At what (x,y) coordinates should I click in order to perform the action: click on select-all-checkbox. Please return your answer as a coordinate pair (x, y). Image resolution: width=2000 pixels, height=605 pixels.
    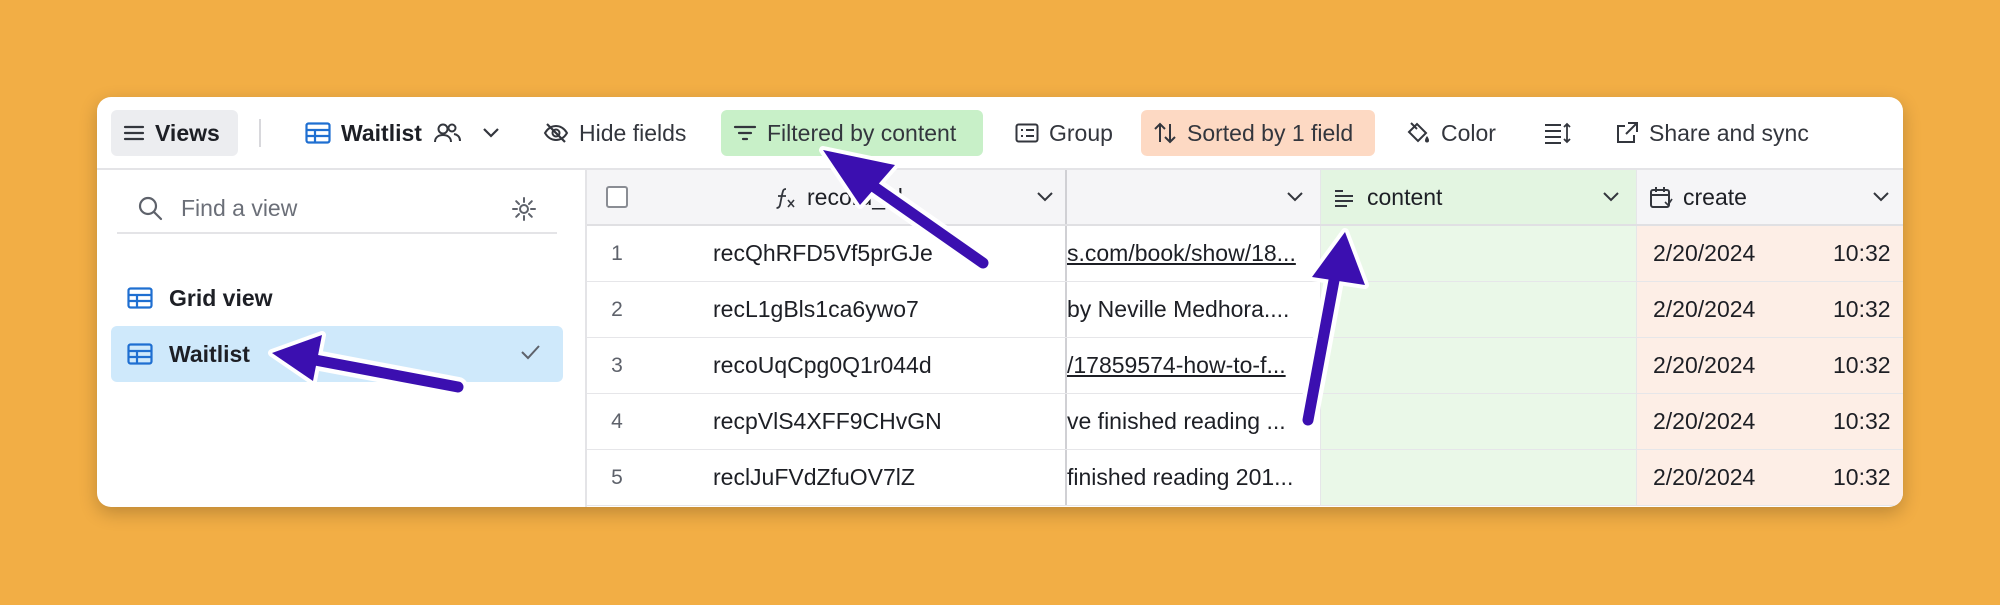
    Looking at the image, I should click on (617, 197).